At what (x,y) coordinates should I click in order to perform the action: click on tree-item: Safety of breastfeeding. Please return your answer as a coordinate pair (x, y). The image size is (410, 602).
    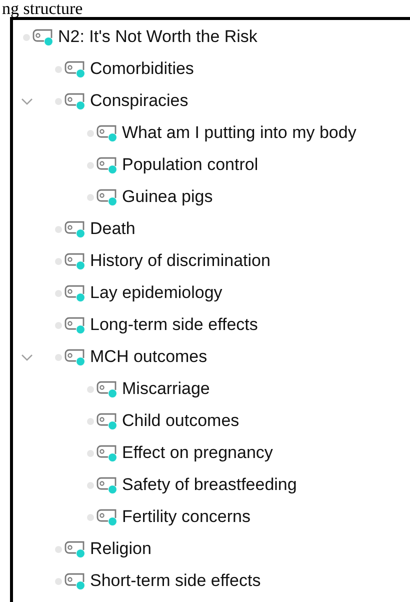
    Looking at the image, I should click on (209, 485).